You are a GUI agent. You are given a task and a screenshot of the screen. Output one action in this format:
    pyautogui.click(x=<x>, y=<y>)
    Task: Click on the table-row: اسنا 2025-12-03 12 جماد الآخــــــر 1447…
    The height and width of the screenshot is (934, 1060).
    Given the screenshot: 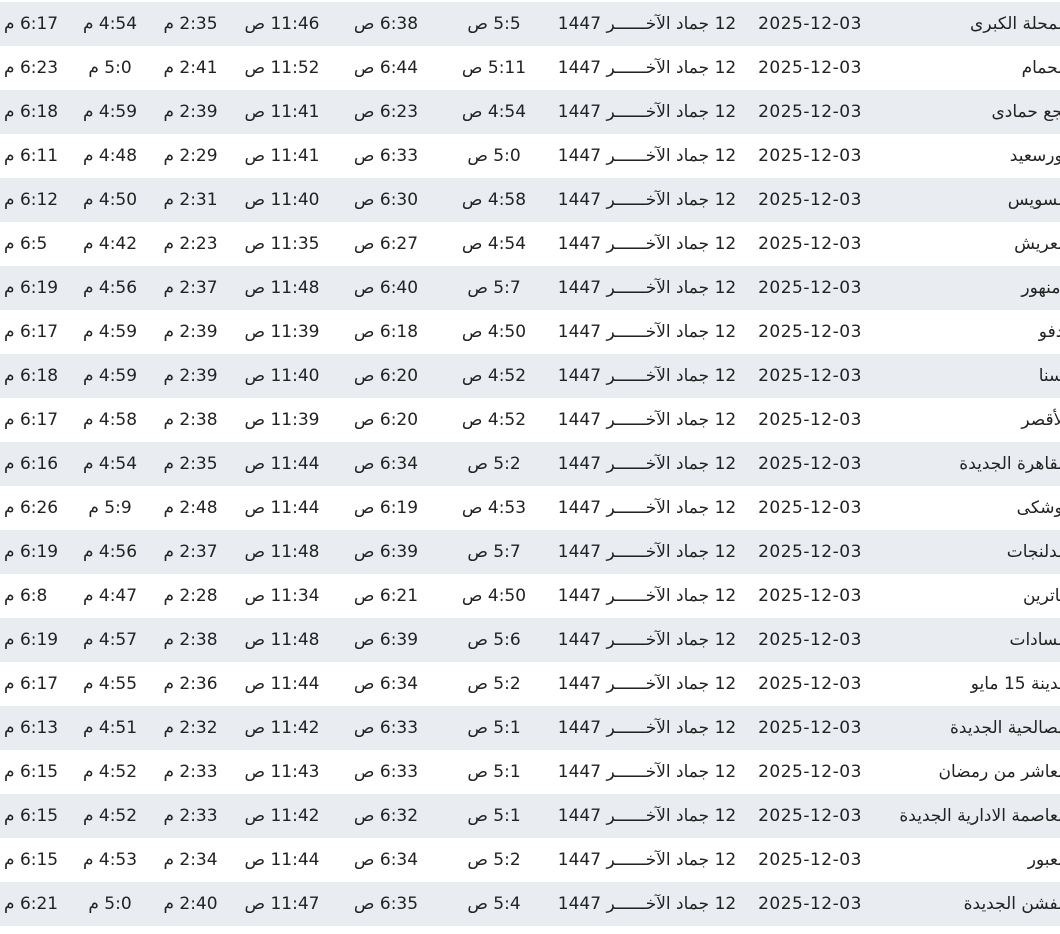 What is the action you would take?
    pyautogui.click(x=530, y=376)
    